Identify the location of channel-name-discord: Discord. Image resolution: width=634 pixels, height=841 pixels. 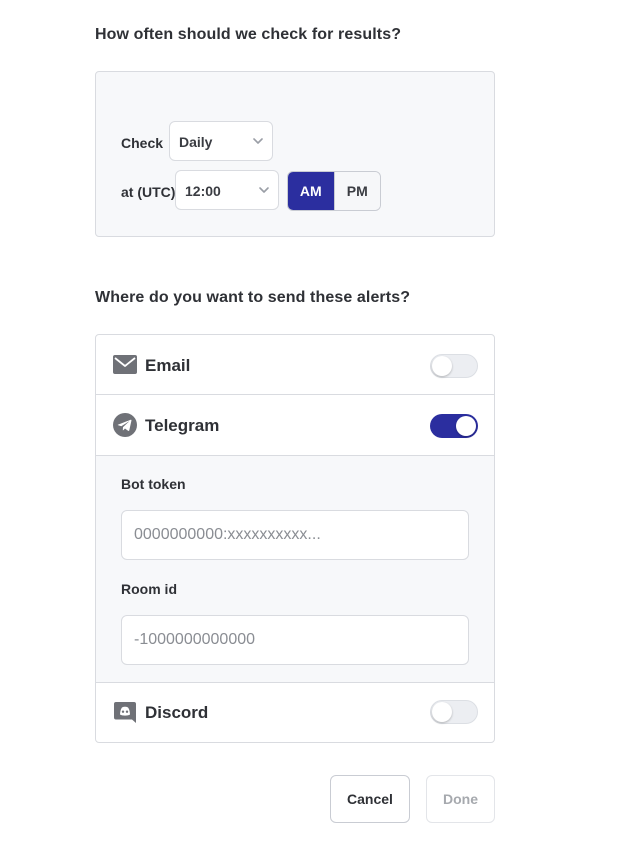
(177, 712).